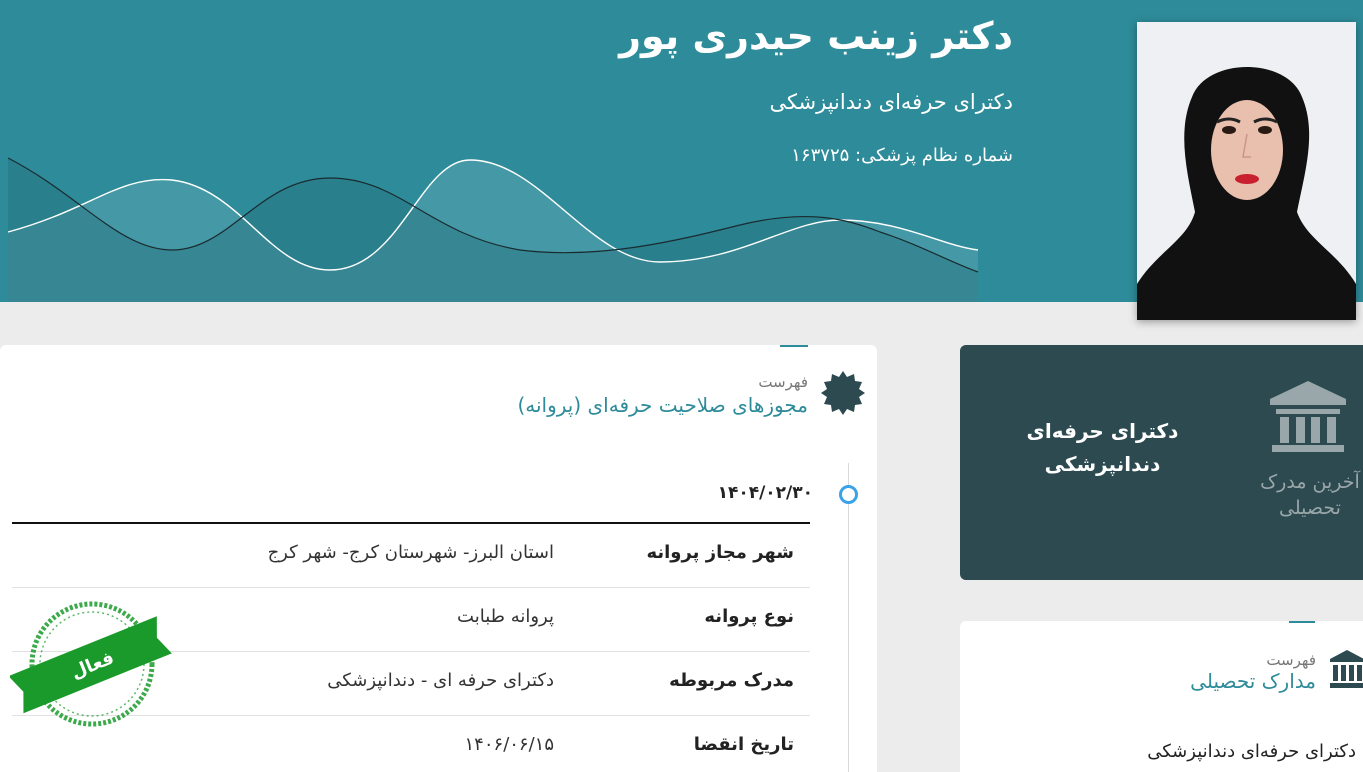 The image size is (1363, 772). I want to click on timeline-line, so click(848, 617).